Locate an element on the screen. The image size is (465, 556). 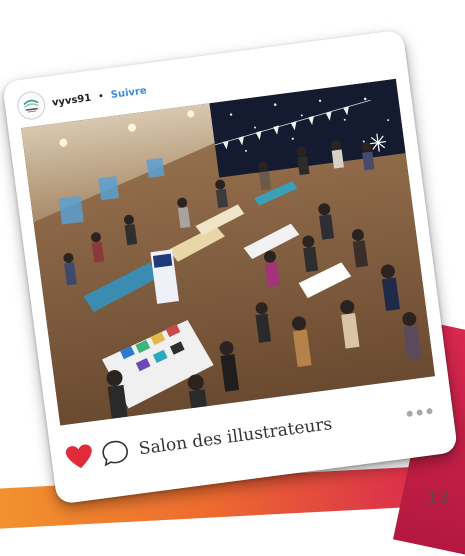
avatar-logo-icon is located at coordinates (31, 106).